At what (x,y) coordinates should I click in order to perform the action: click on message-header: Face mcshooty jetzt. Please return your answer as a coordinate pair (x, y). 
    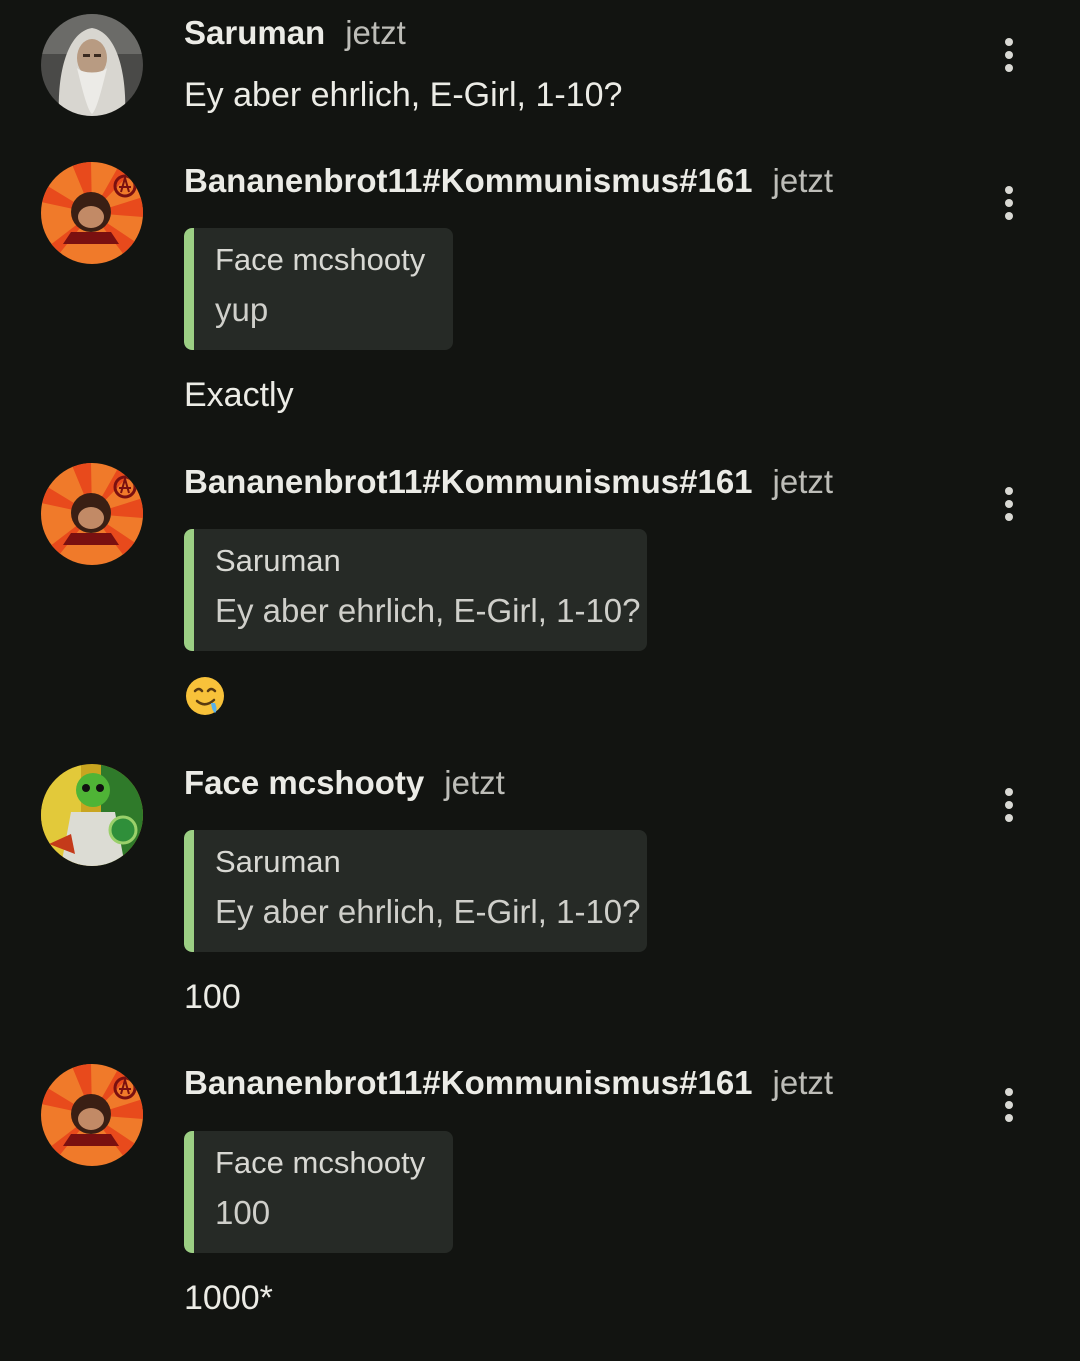
    Looking at the image, I should click on (344, 786).